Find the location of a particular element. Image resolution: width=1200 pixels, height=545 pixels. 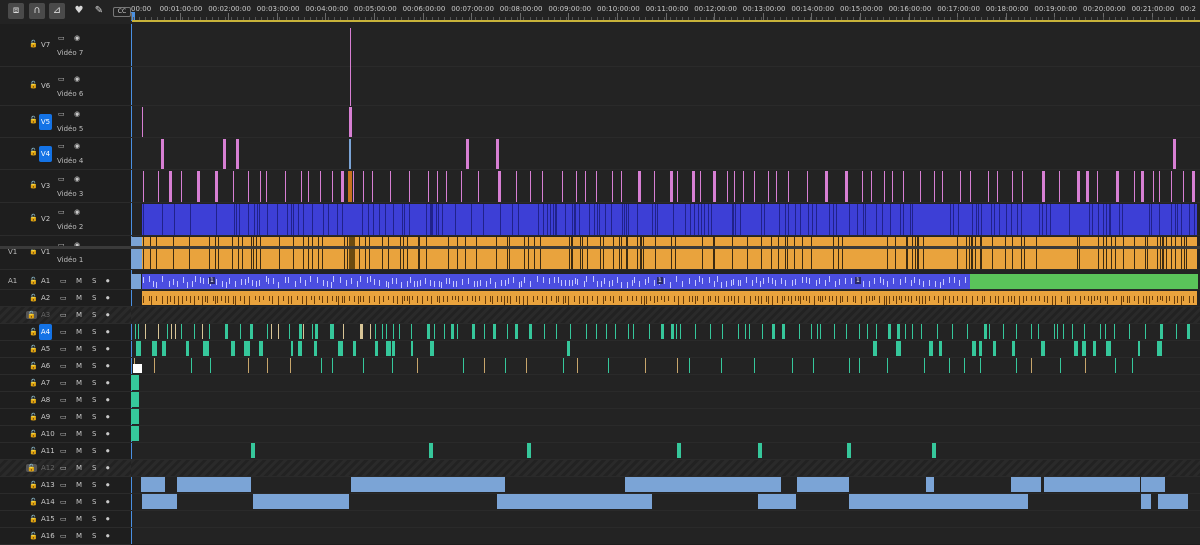

audio-lane is located at coordinates (665, 383).